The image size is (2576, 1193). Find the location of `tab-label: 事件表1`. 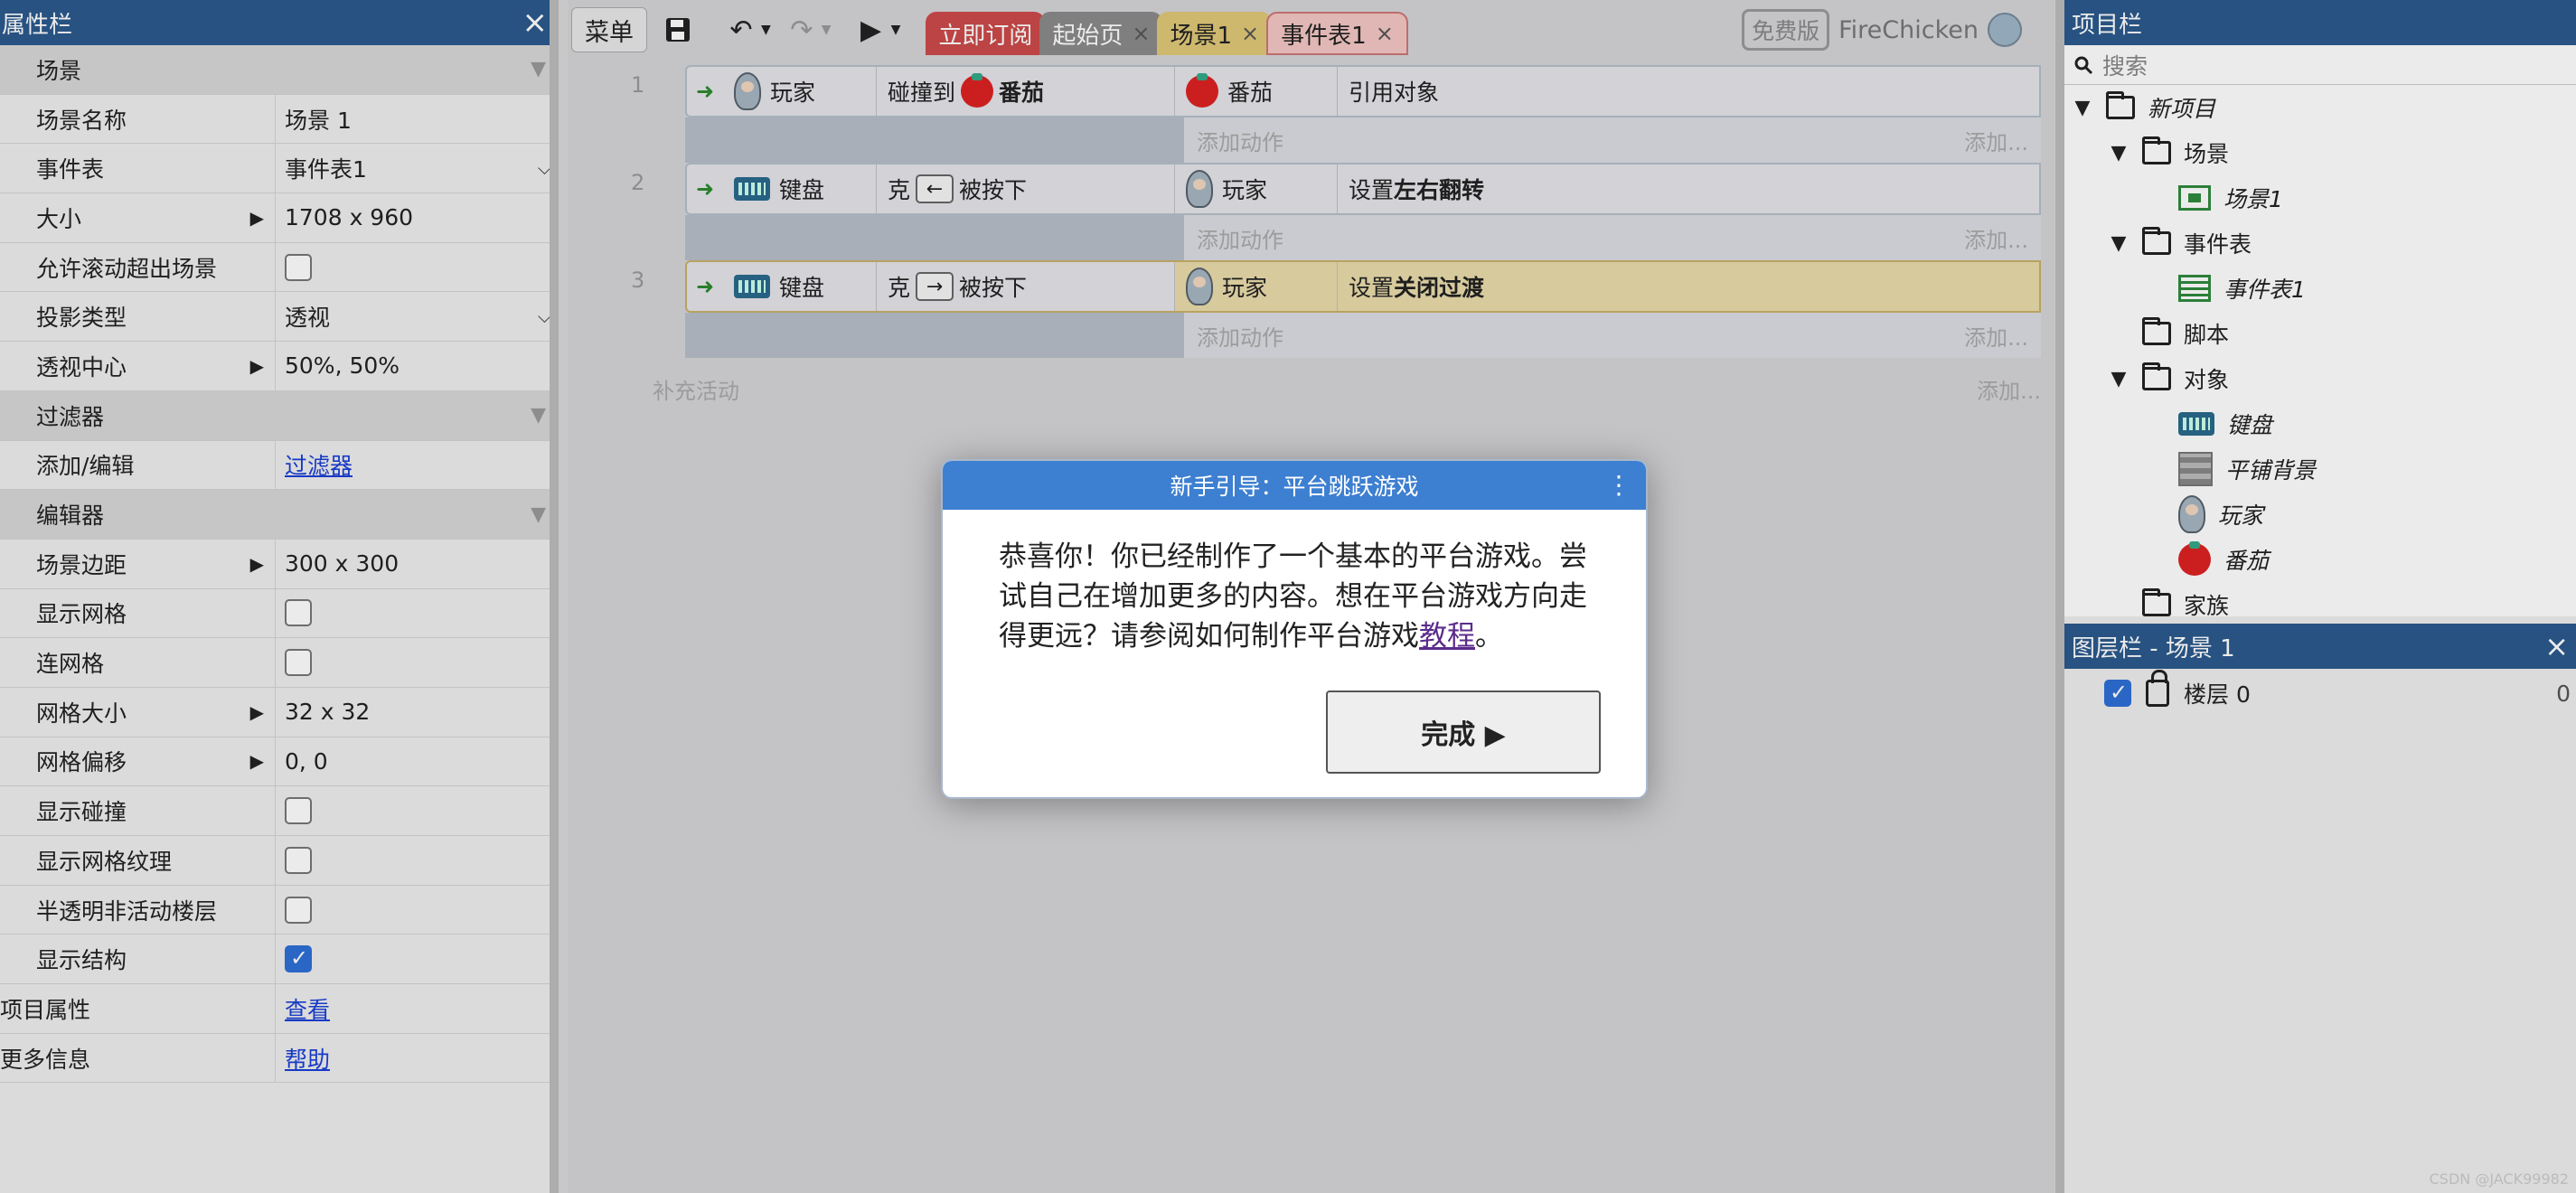

tab-label: 事件表1 is located at coordinates (1324, 34).